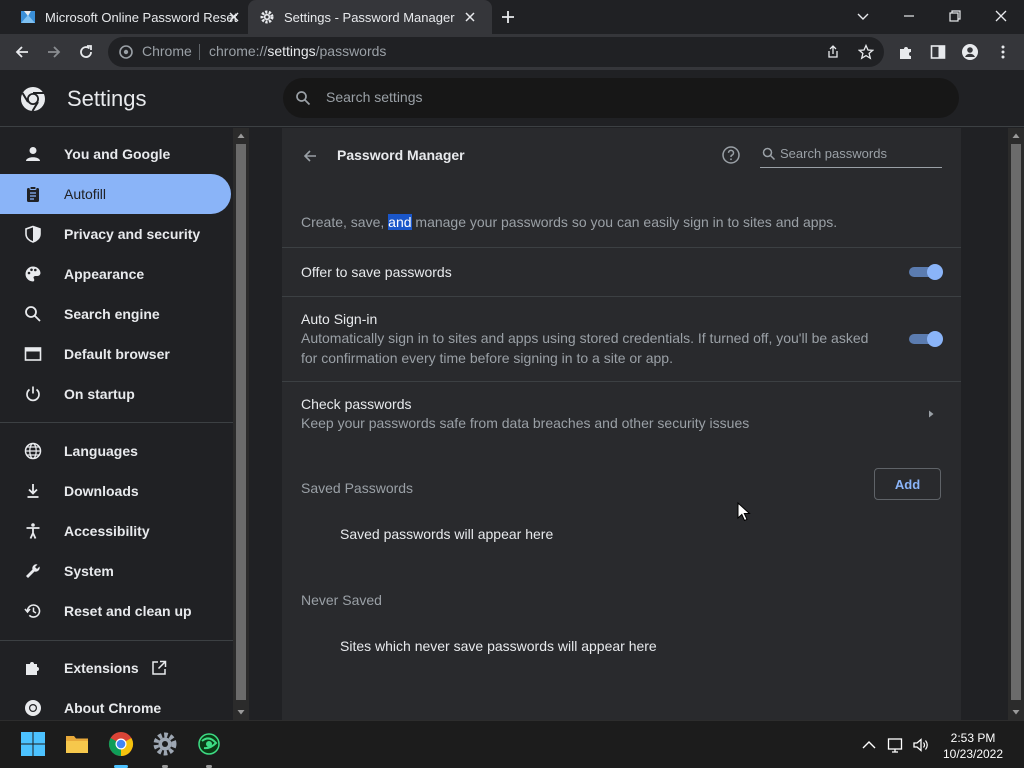  I want to click on page-scrollbar, so click(1016, 424).